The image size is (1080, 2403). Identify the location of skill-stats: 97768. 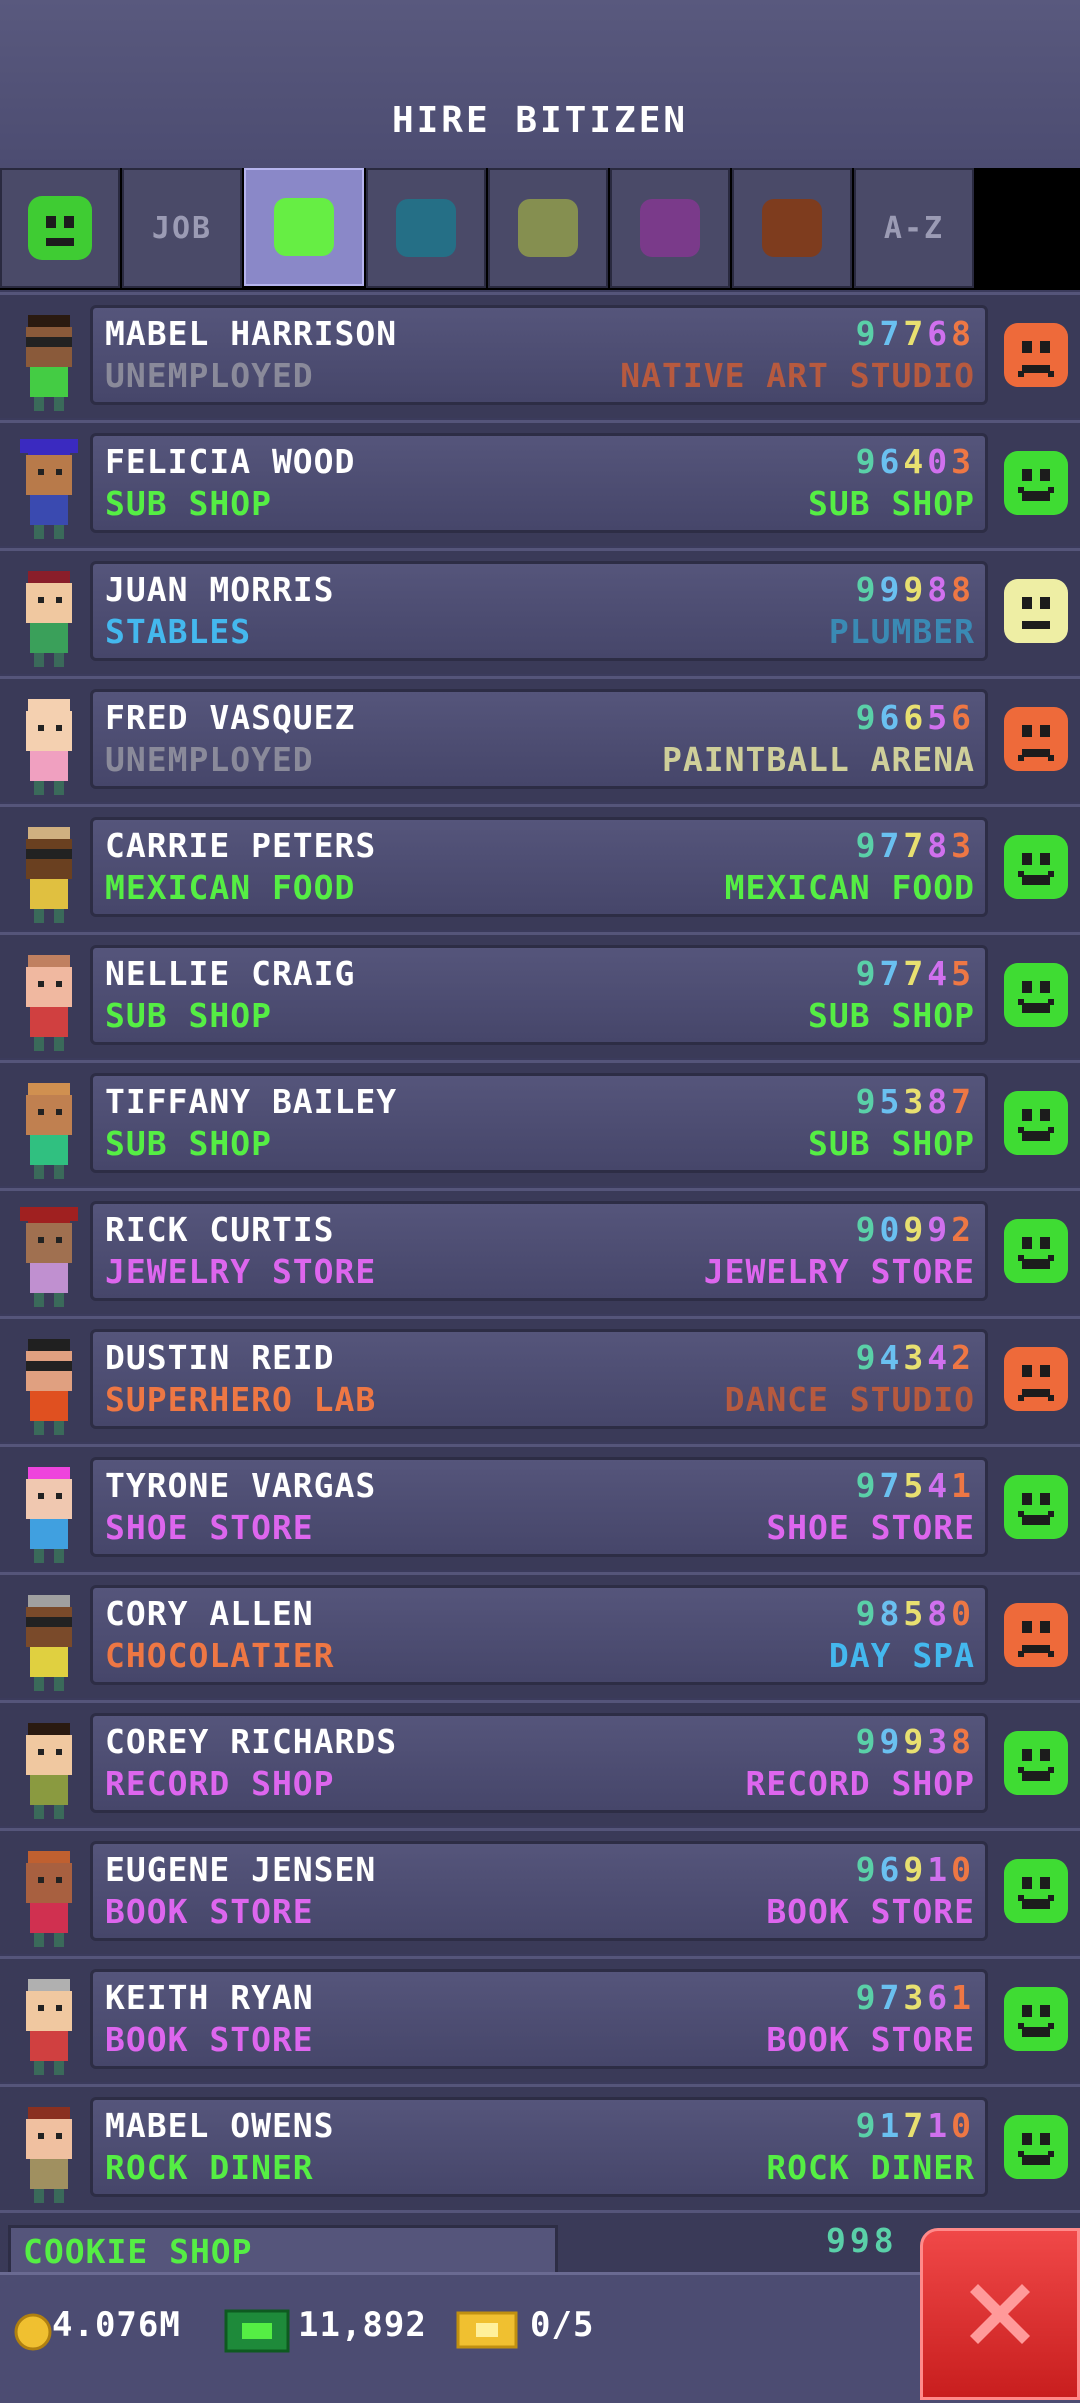
(915, 333).